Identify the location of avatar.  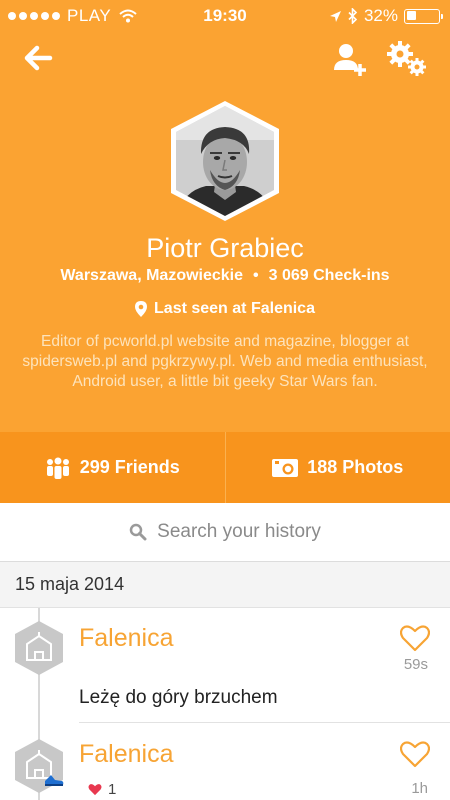
(225, 161).